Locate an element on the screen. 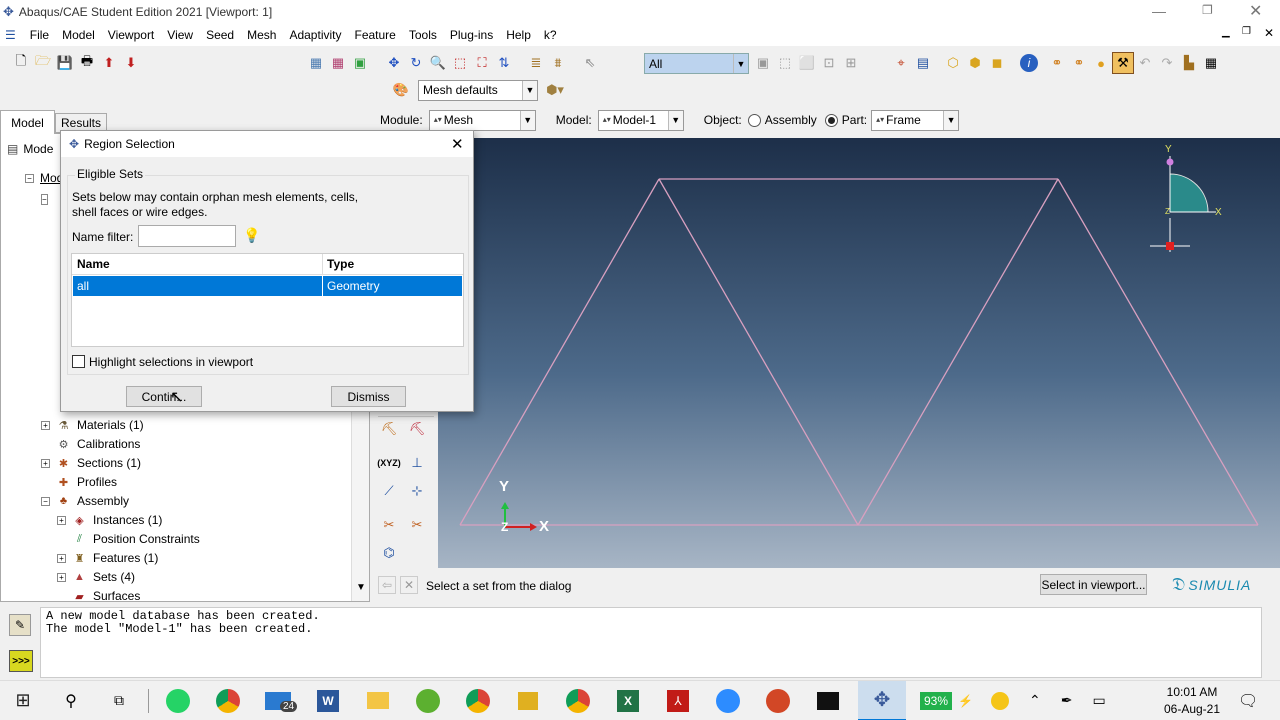 This screenshot has height=720, width=1280. python-console-icon: >>> is located at coordinates (21, 661).